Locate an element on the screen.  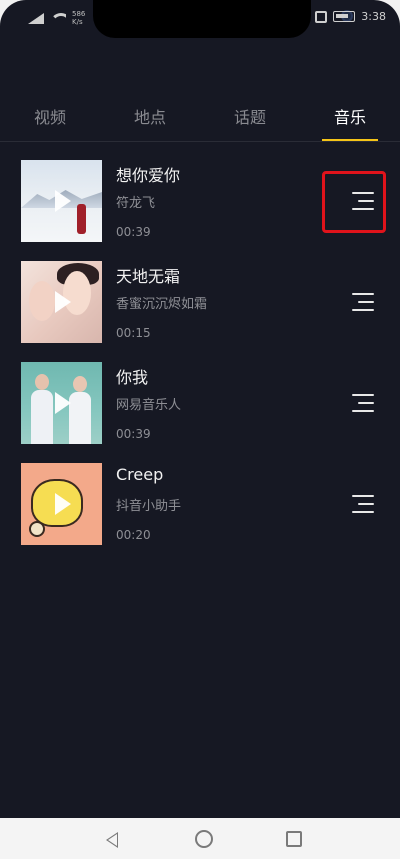
tab-location: 地点 is located at coordinates (150, 120).